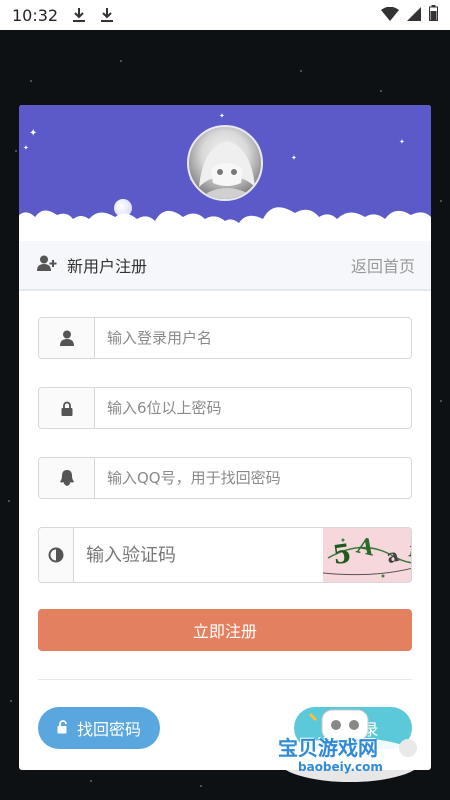 This screenshot has width=450, height=800. I want to click on contrast-icon, so click(57, 555).